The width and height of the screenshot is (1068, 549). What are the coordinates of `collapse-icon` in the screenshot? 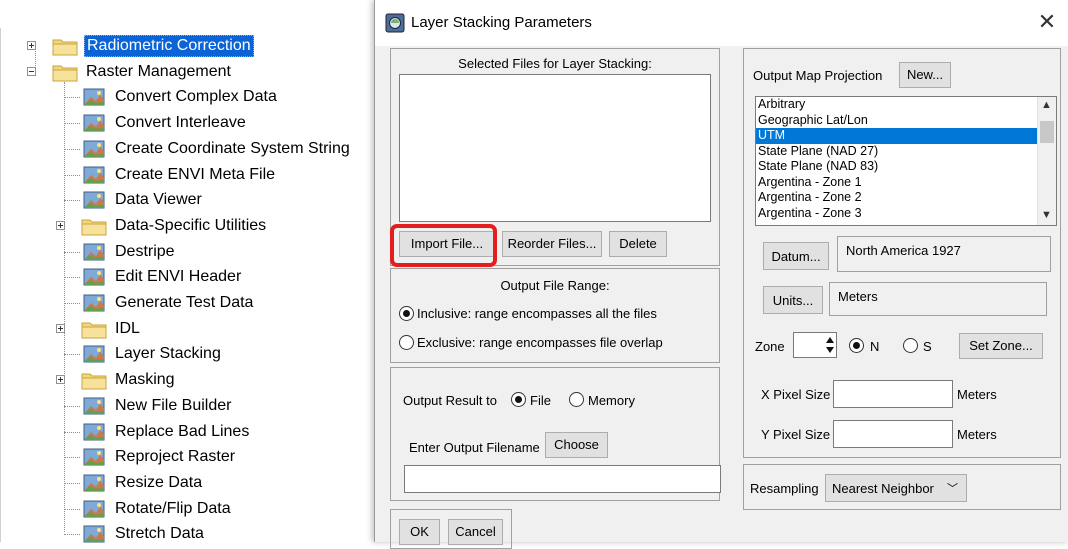 It's located at (31, 71).